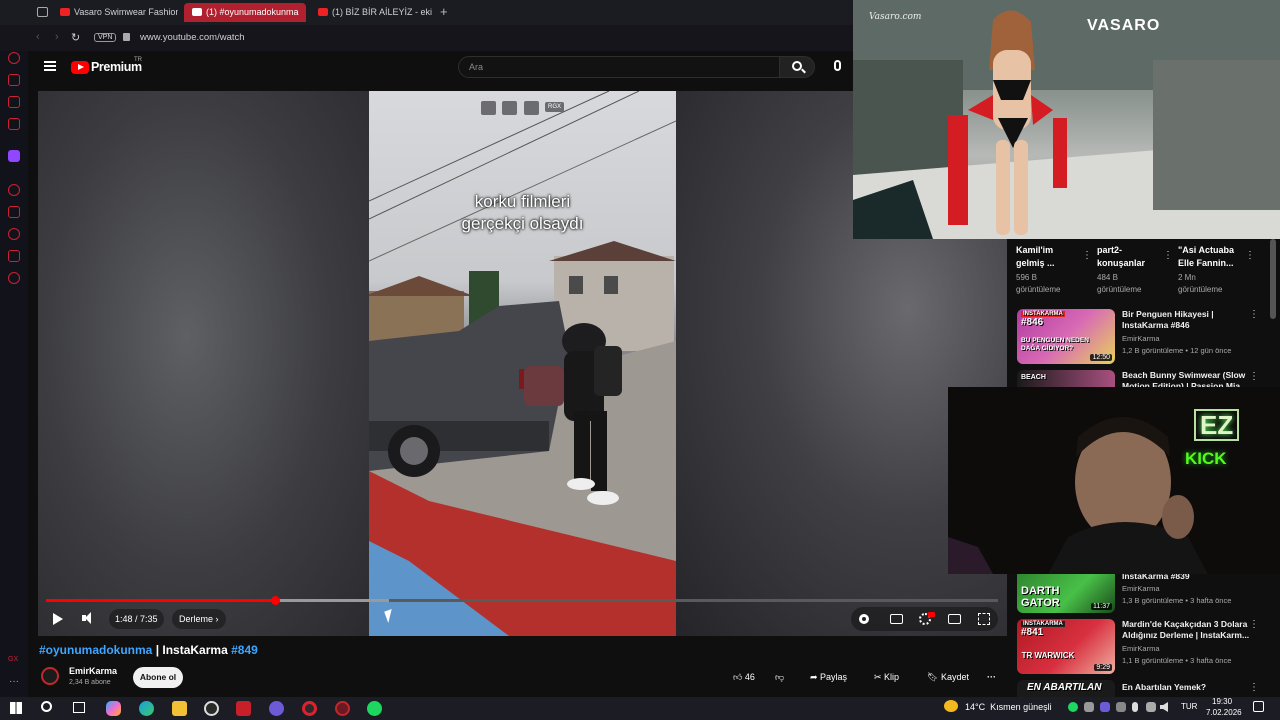 This screenshot has width=1280, height=720. What do you see at coordinates (1142, 688) in the screenshot?
I see `recommendation-item: EN ABARTILAN En Abartılan Yemek?` at bounding box center [1142, 688].